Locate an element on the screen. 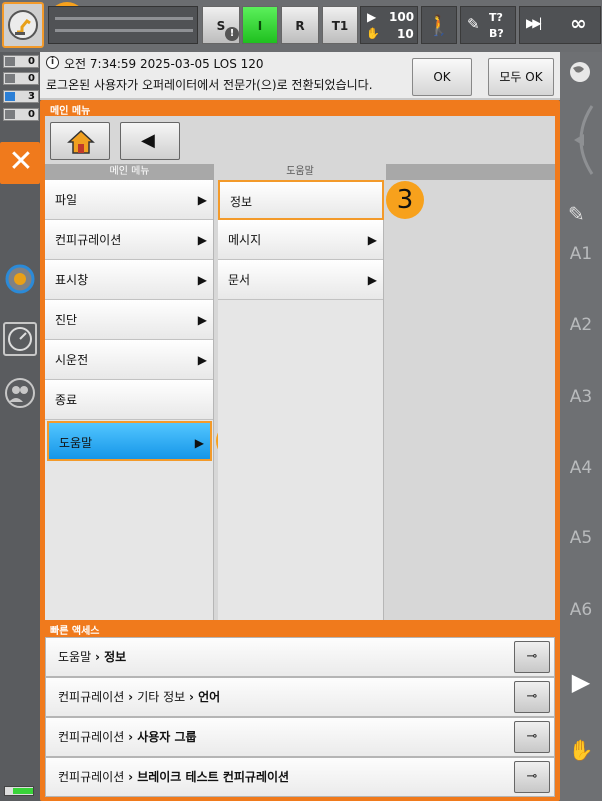 This screenshot has width=602, height=801. main-menu-title: 메인 메뉴 is located at coordinates (70, 111).